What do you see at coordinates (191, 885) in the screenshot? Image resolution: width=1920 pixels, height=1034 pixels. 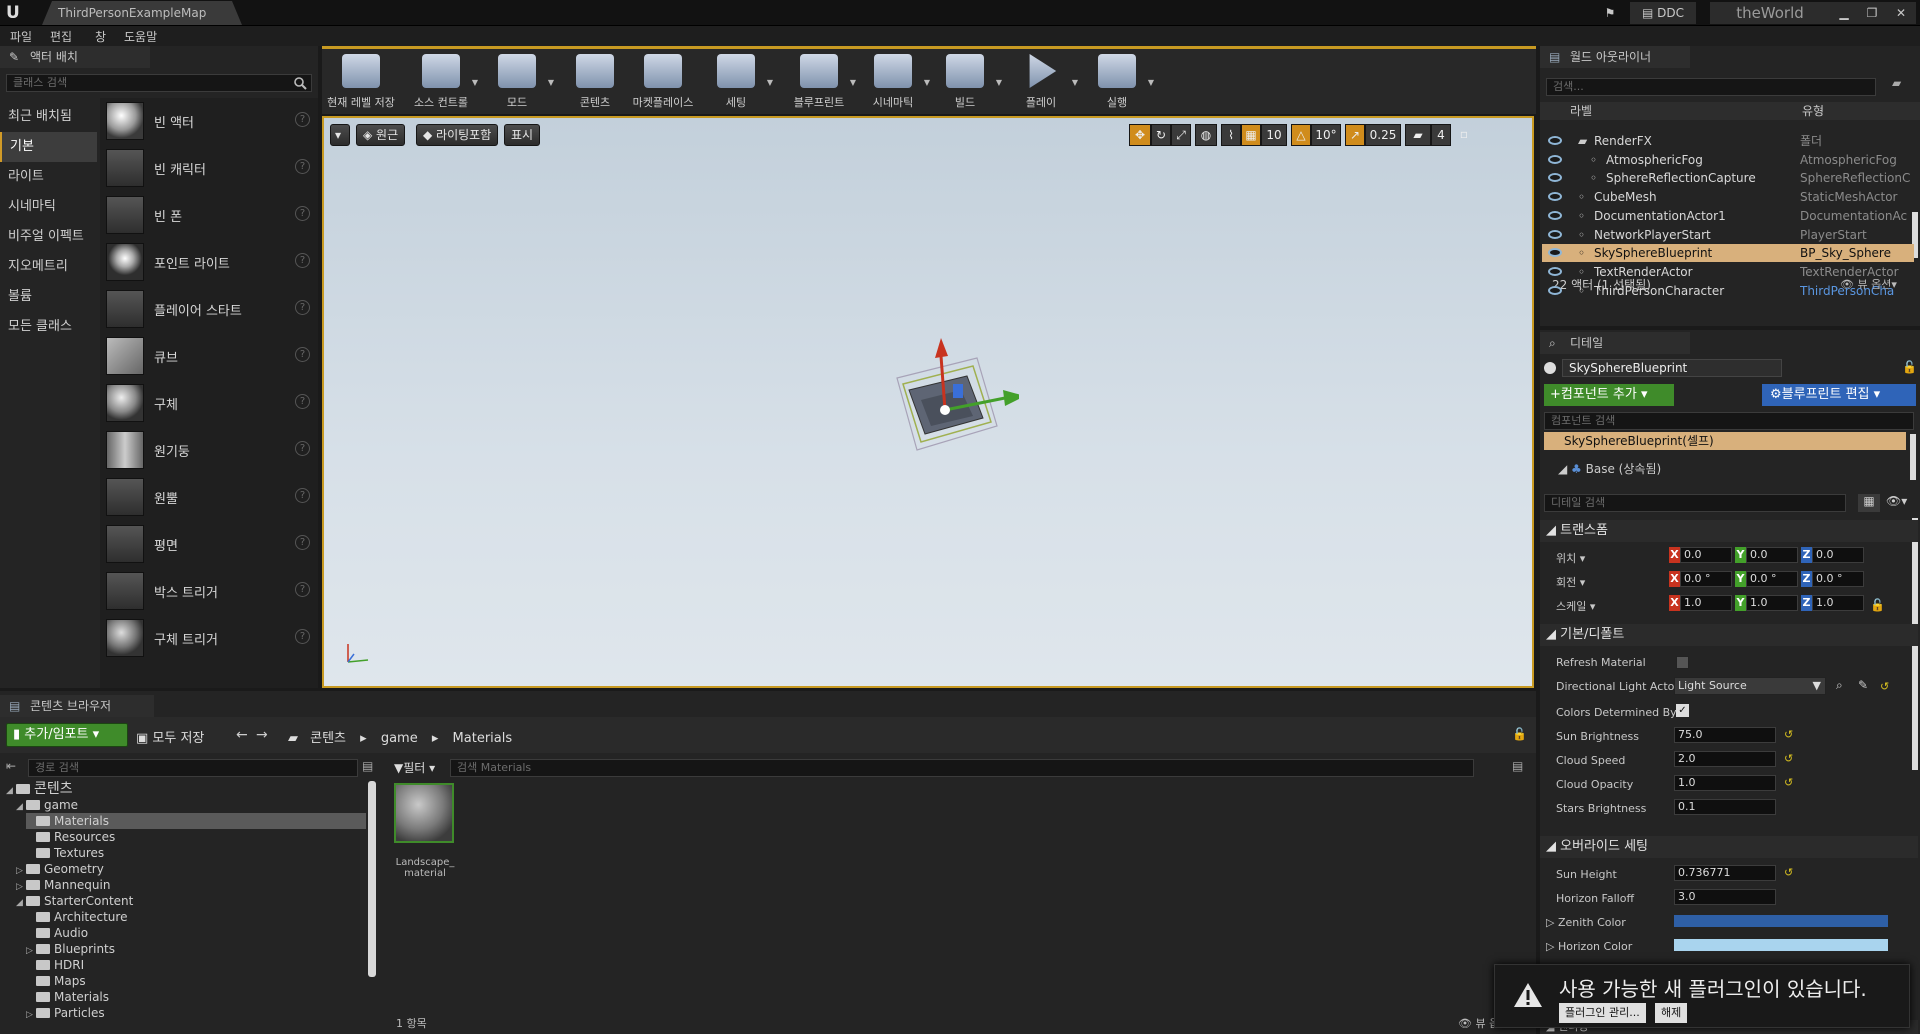 I see `tree-folder: ▷ Mannequin` at bounding box center [191, 885].